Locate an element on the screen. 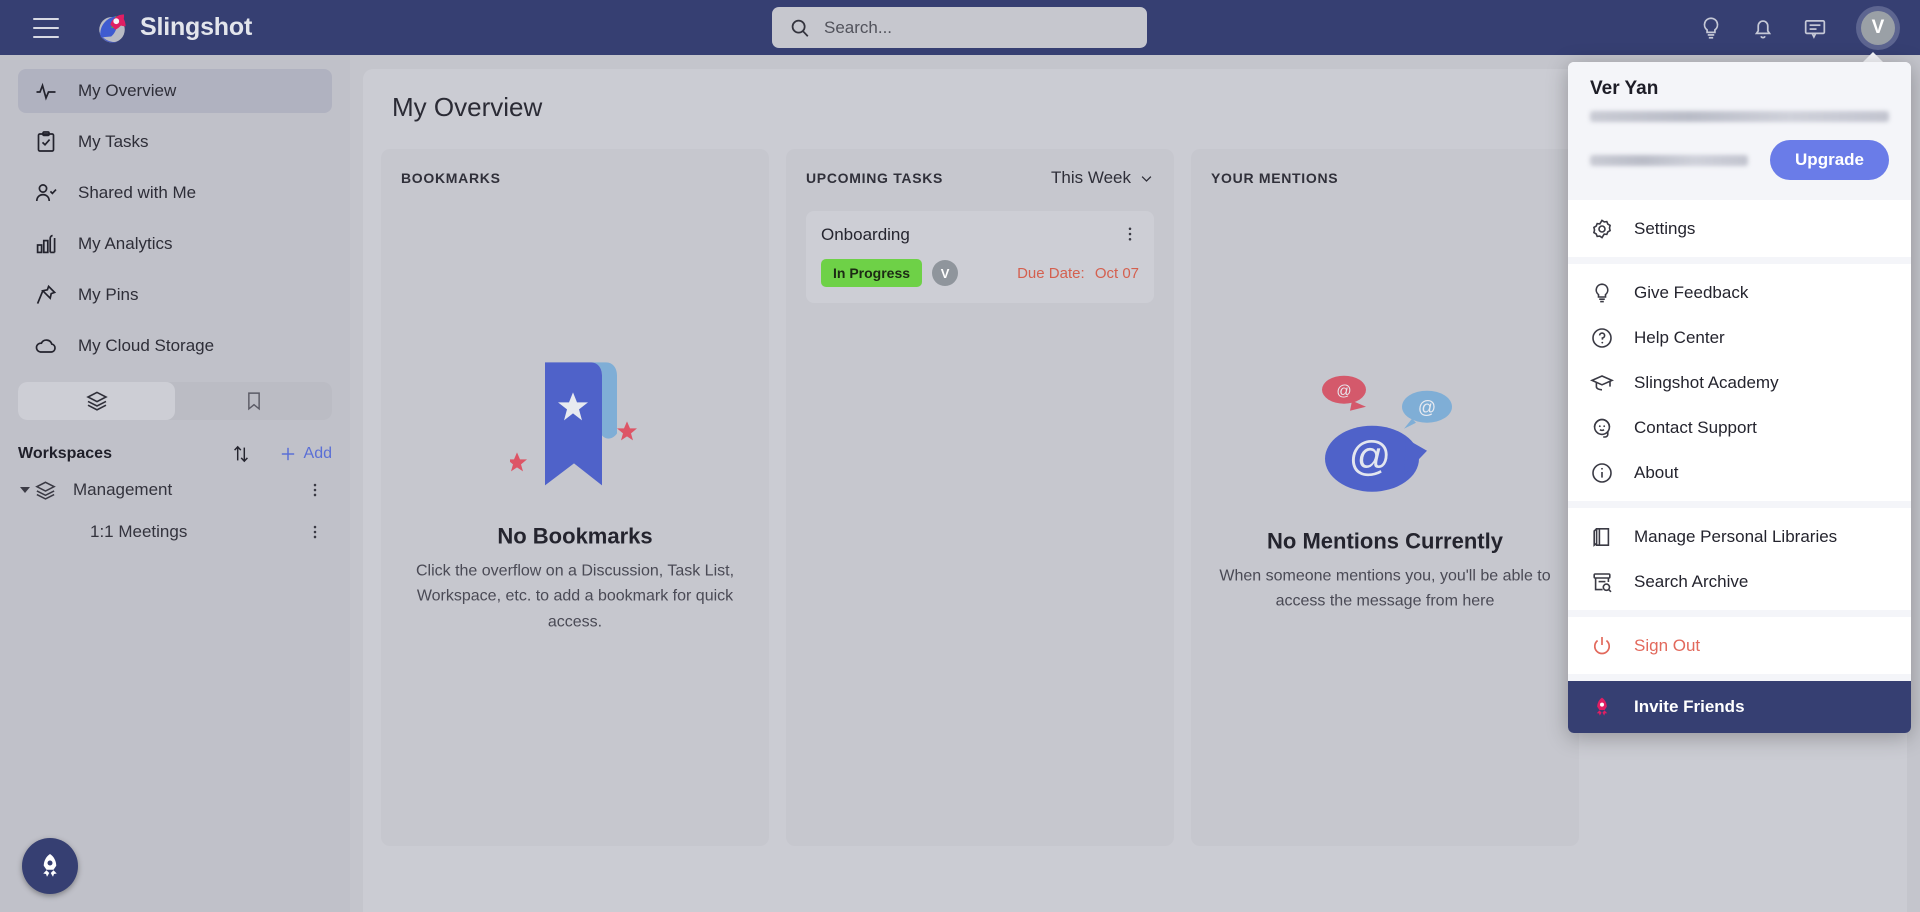  menu-group-session: Sign Out is located at coordinates (1739, 645).